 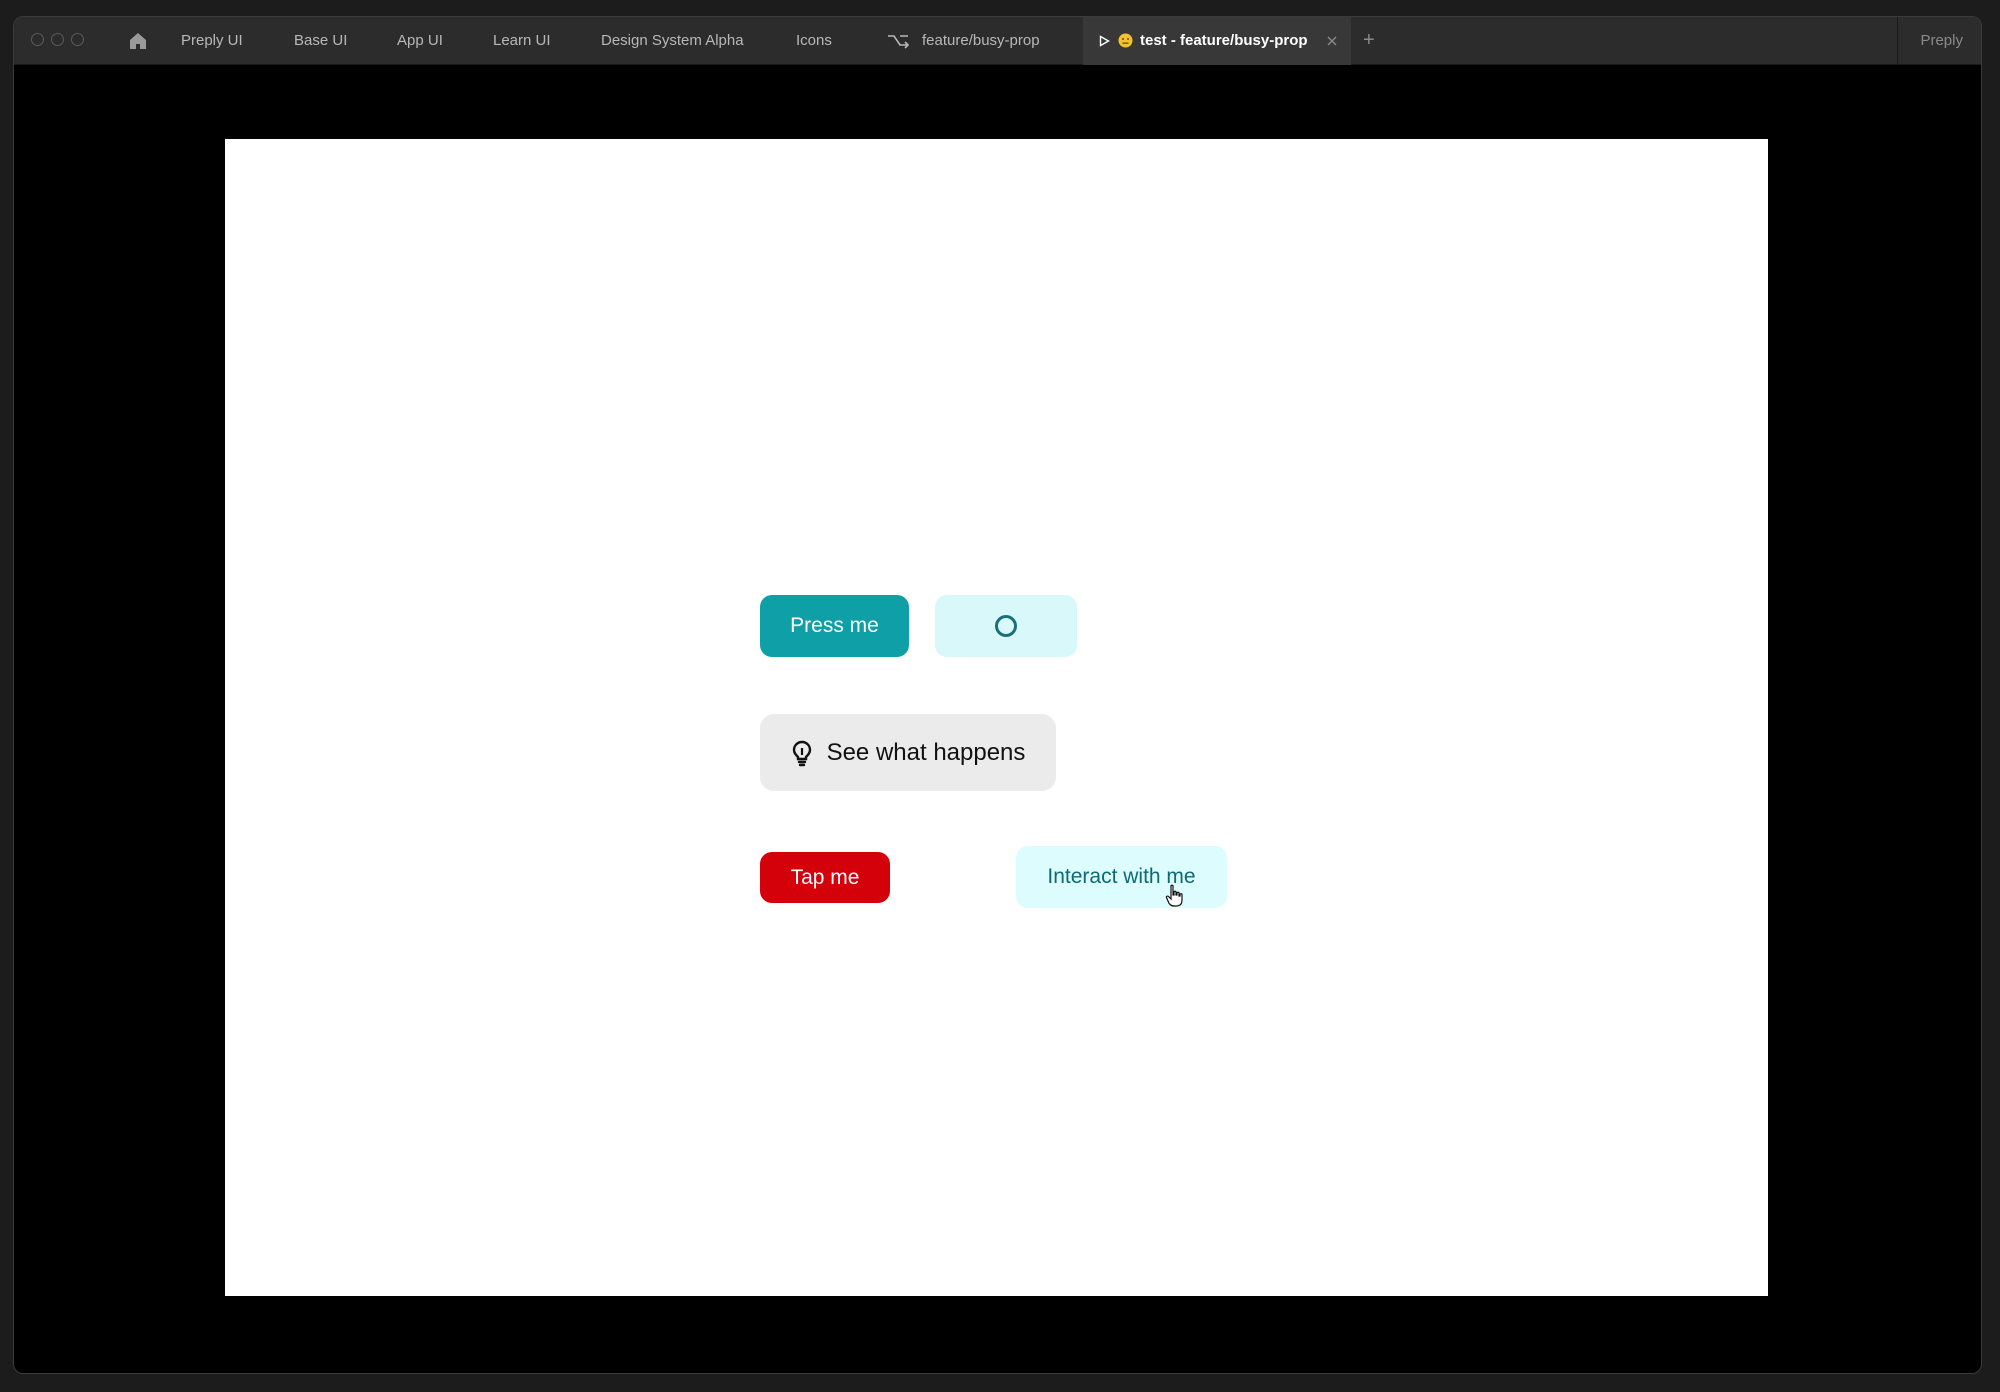 I want to click on tab-design-system-alpha: Design System Alpha, so click(x=672, y=40).